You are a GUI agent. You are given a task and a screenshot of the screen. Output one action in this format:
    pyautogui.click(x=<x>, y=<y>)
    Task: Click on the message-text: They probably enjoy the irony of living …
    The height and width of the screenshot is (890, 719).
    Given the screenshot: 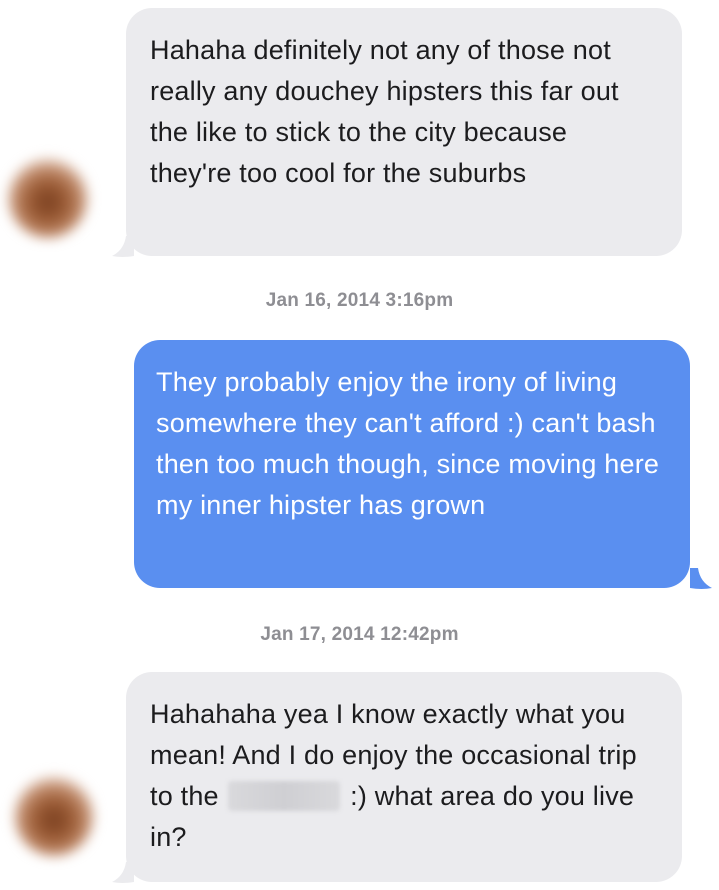 What is the action you would take?
    pyautogui.click(x=408, y=443)
    